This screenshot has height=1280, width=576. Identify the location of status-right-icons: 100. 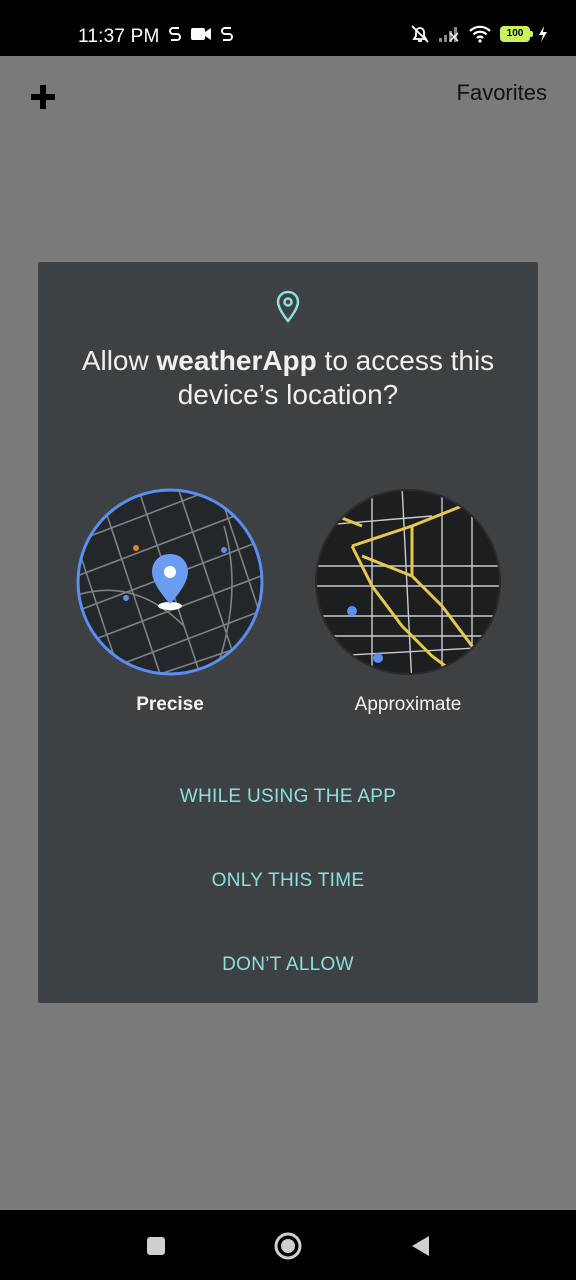
(479, 34).